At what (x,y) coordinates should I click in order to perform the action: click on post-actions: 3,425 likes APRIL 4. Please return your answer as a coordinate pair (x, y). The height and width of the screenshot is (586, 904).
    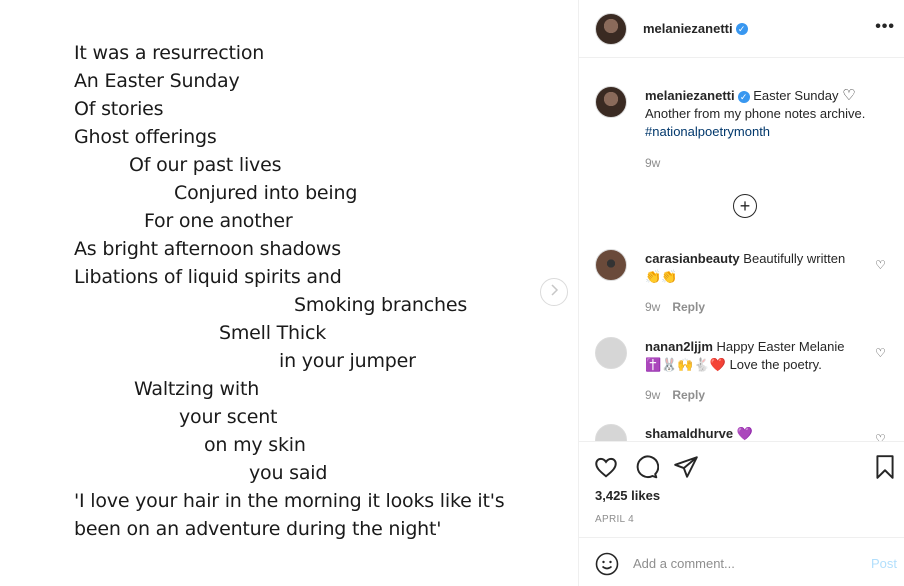
    Looking at the image, I should click on (741, 490).